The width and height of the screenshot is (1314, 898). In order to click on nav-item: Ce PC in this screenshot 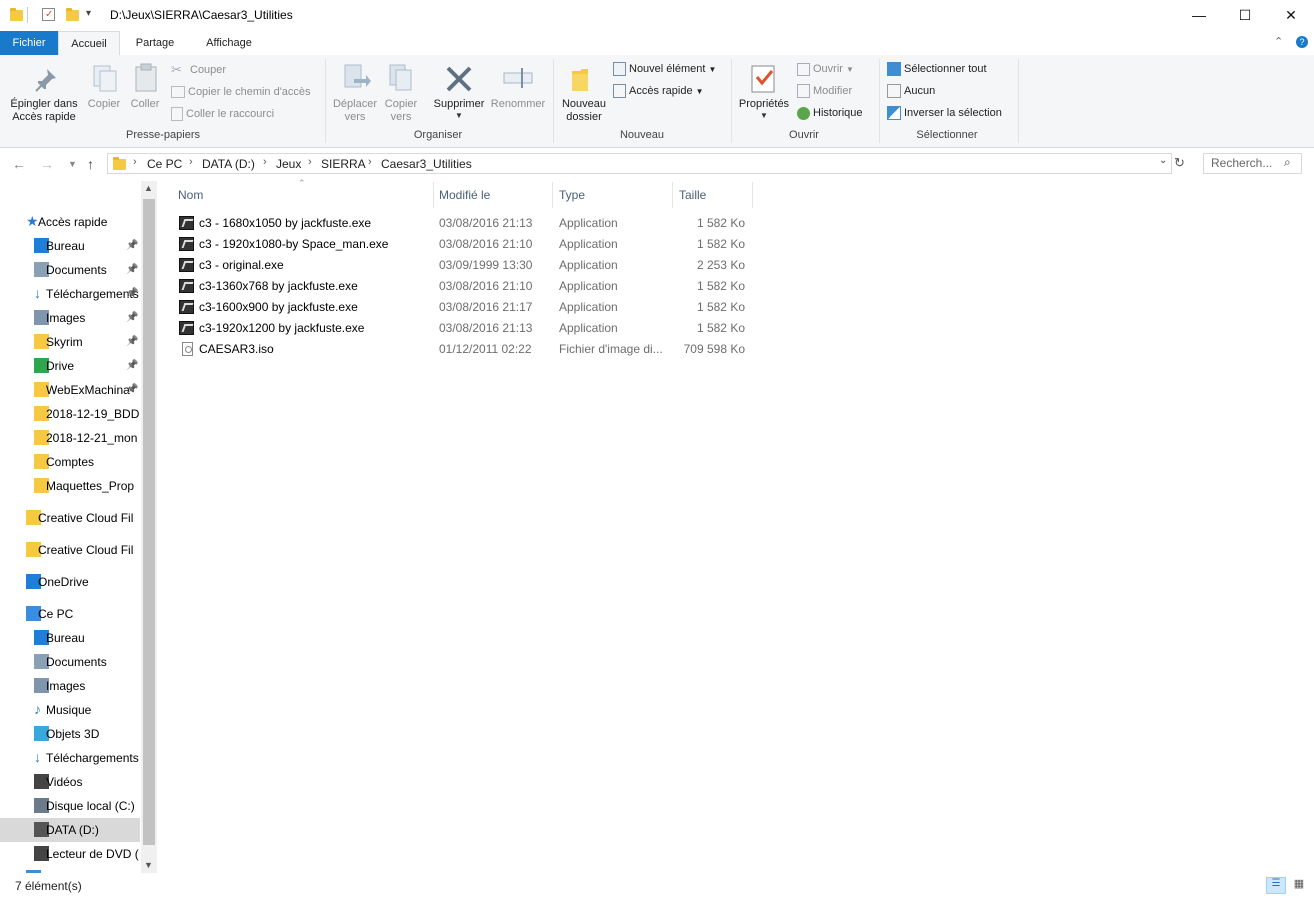, I will do `click(70, 614)`.